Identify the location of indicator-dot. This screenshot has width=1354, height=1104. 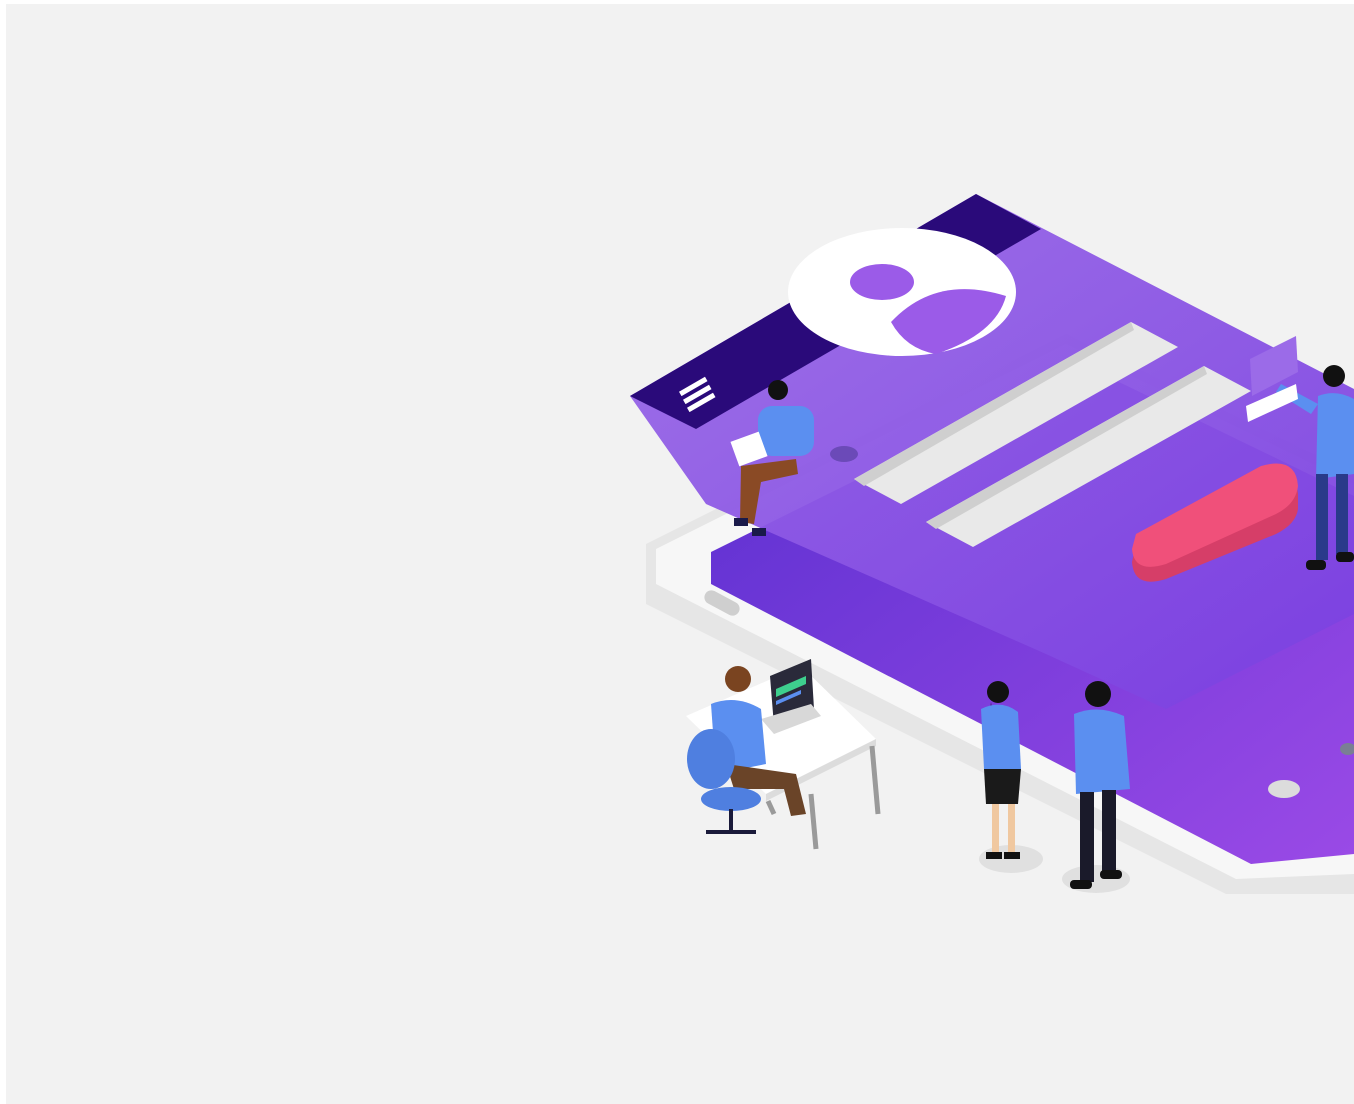
(844, 454).